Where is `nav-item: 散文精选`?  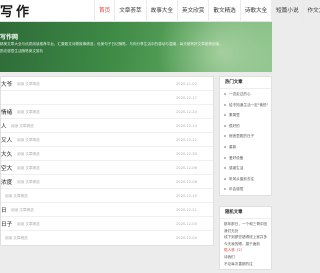 nav-item: 散文精选 is located at coordinates (223, 11).